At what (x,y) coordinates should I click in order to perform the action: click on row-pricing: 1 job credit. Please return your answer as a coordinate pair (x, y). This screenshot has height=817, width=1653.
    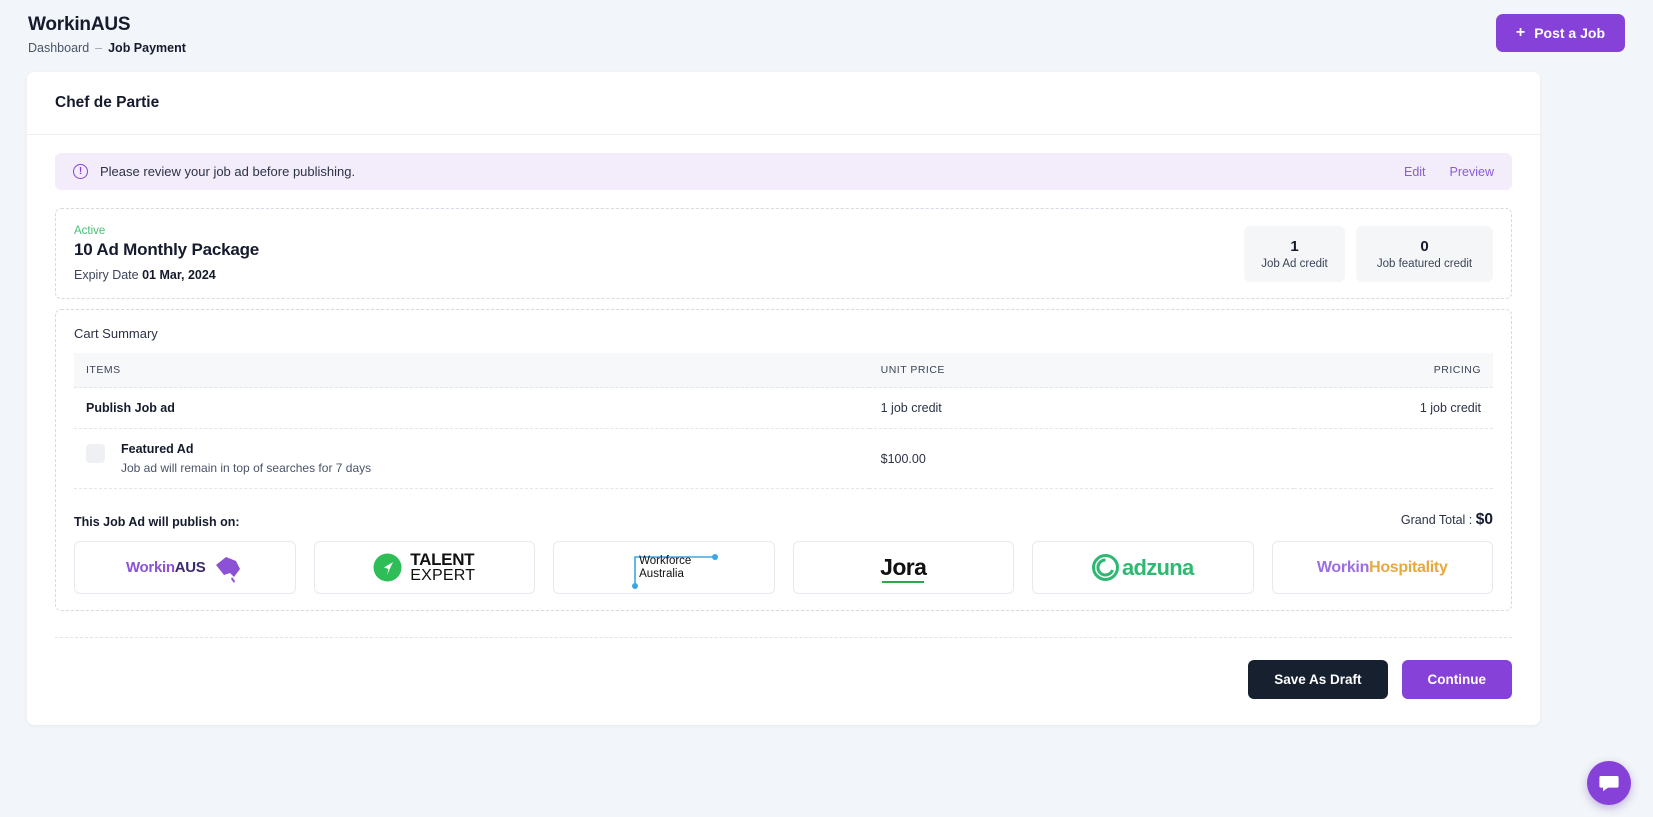
    Looking at the image, I should click on (1393, 408).